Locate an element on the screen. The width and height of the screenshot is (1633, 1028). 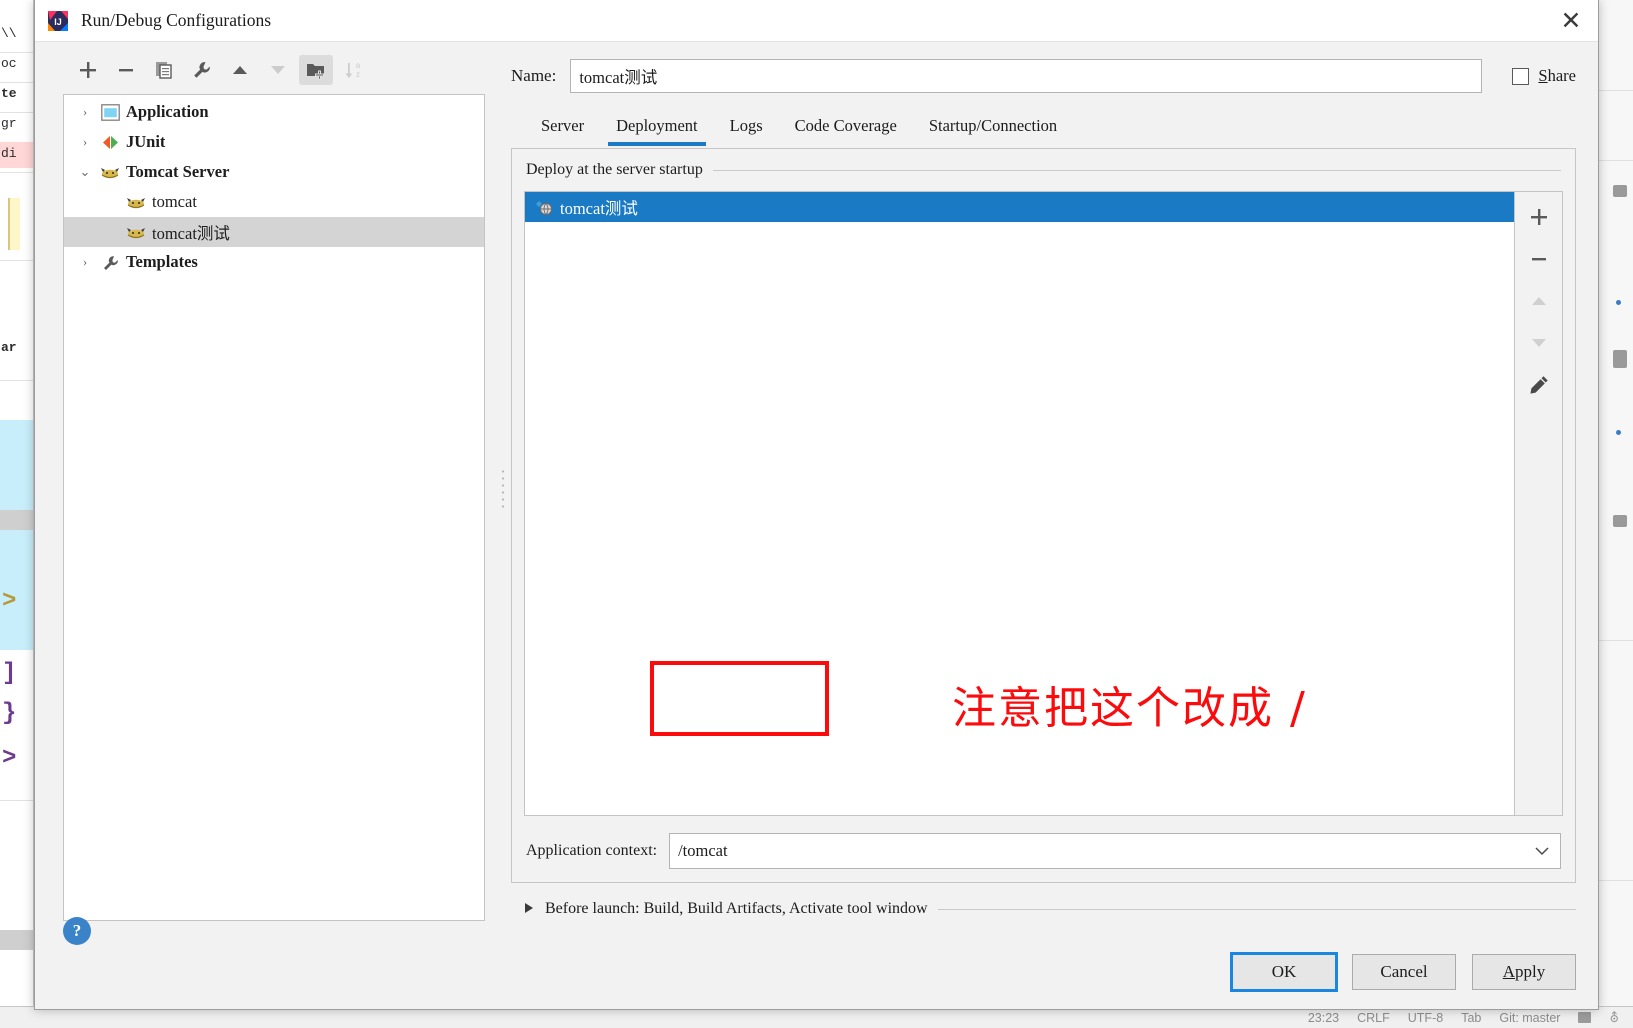
tab-logs: Logs is located at coordinates (746, 126).